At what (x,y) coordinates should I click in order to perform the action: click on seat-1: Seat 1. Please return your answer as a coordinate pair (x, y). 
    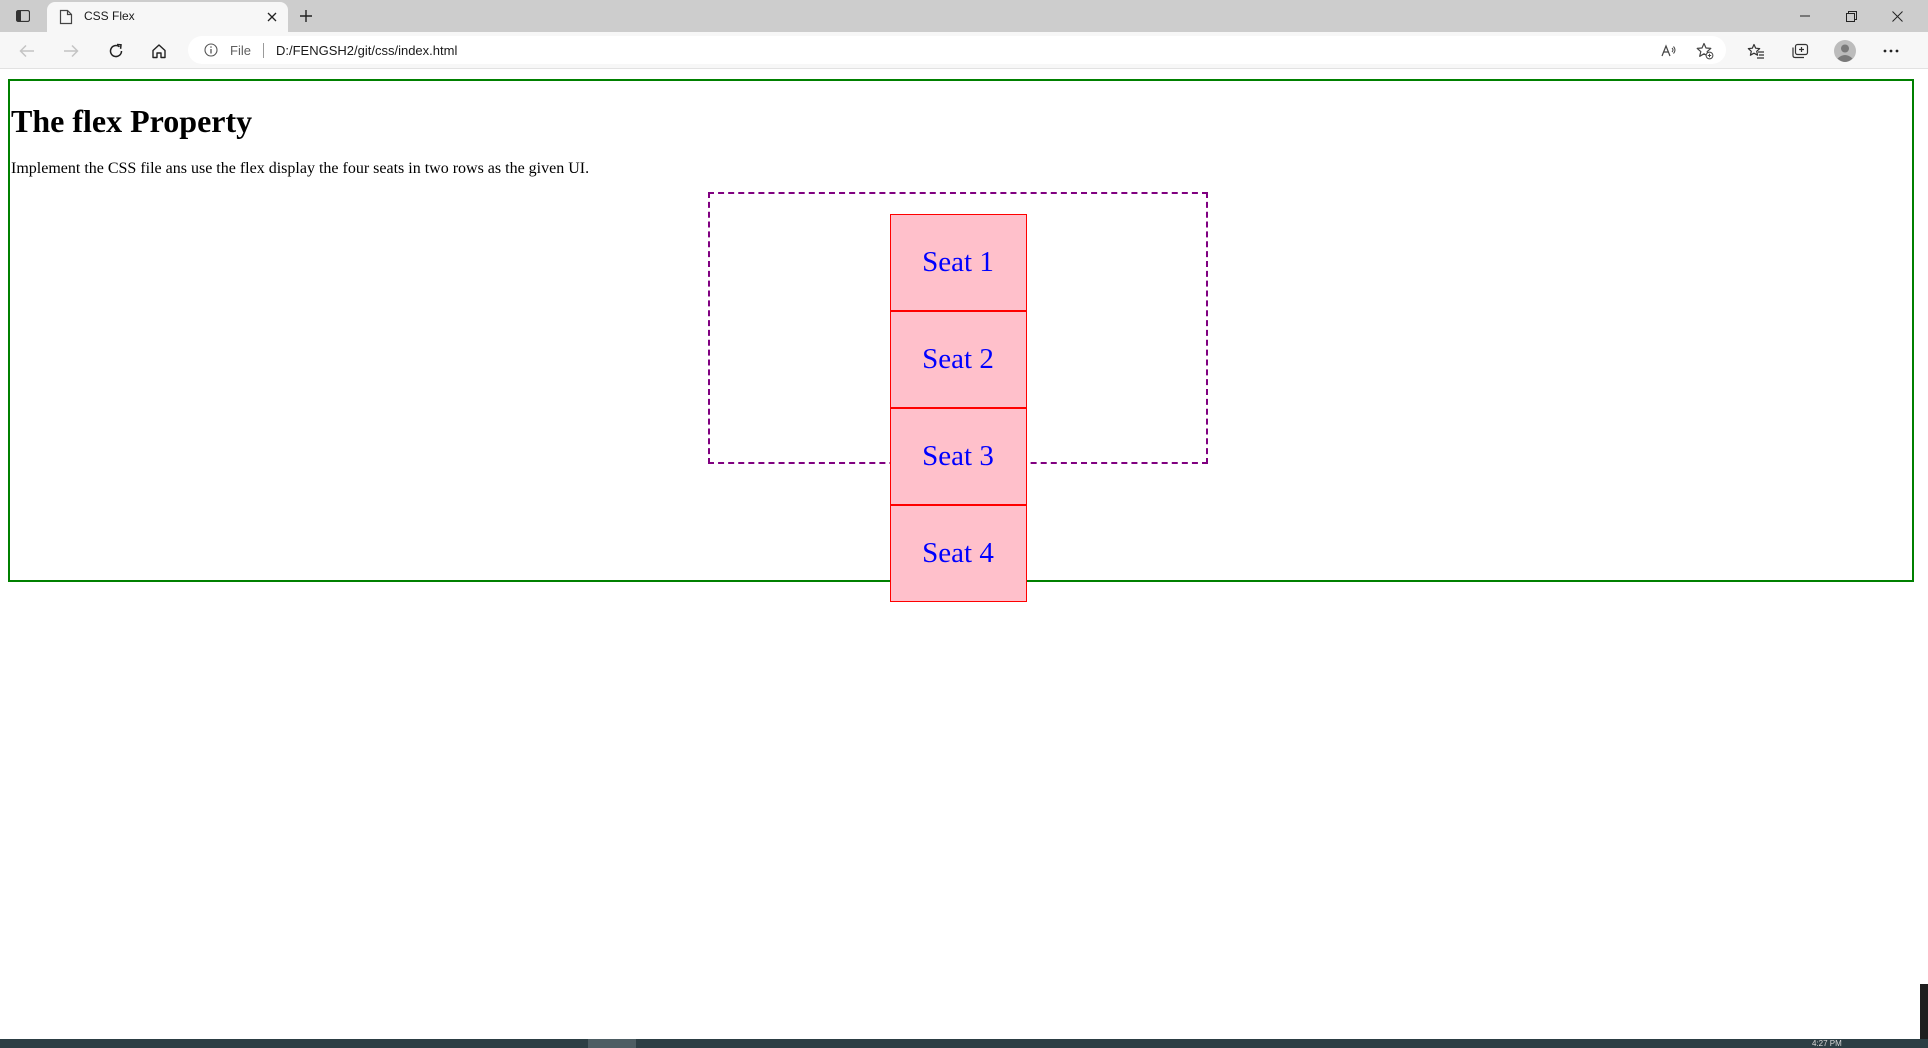
    Looking at the image, I should click on (958, 262).